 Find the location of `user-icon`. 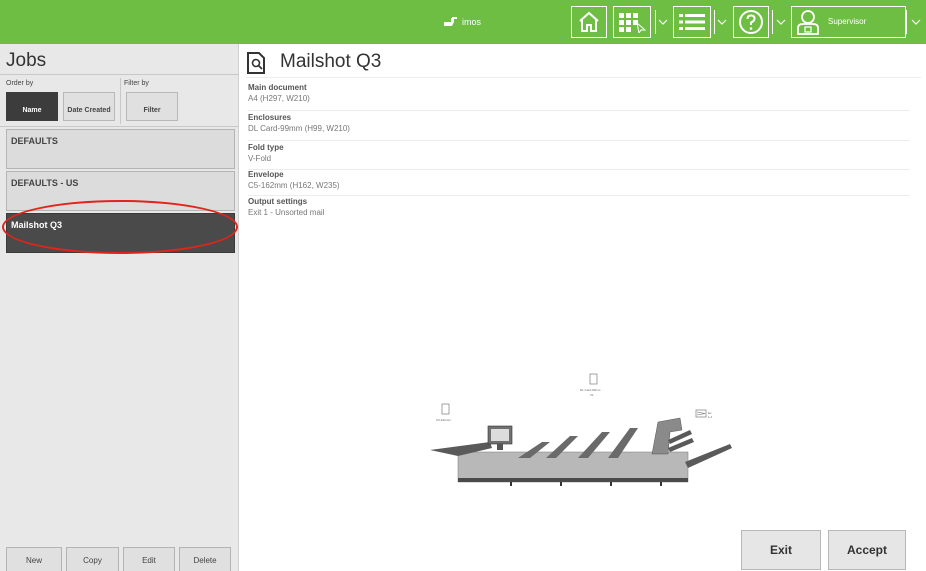

user-icon is located at coordinates (808, 22).